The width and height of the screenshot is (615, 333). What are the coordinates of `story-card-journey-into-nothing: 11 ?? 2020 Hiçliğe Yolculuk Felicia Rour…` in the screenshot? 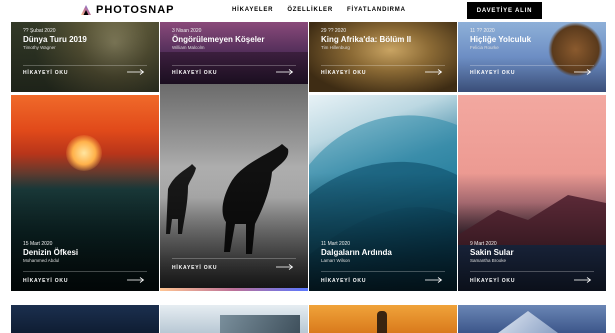 It's located at (532, 57).